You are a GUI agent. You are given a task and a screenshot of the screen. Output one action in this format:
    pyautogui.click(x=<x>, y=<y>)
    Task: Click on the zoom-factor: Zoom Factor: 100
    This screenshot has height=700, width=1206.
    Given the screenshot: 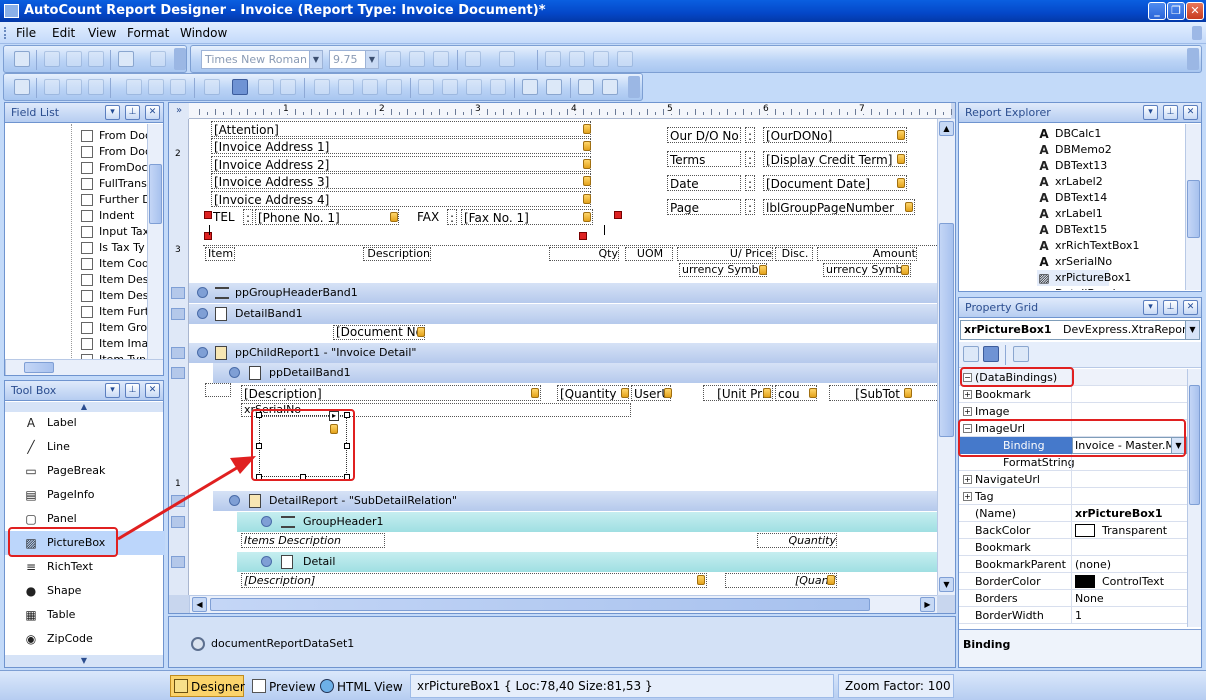 What is the action you would take?
    pyautogui.click(x=896, y=686)
    